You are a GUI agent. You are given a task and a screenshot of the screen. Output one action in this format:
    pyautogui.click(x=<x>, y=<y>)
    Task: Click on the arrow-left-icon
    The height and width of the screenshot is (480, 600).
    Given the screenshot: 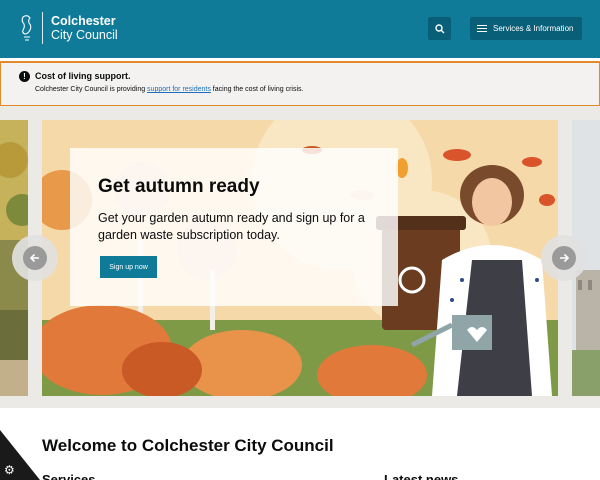 What is the action you would take?
    pyautogui.click(x=35, y=258)
    